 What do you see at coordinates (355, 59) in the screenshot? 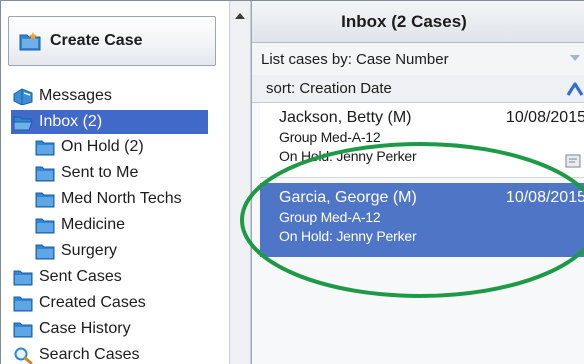
I see `list-by-label: List cases by: Case Number` at bounding box center [355, 59].